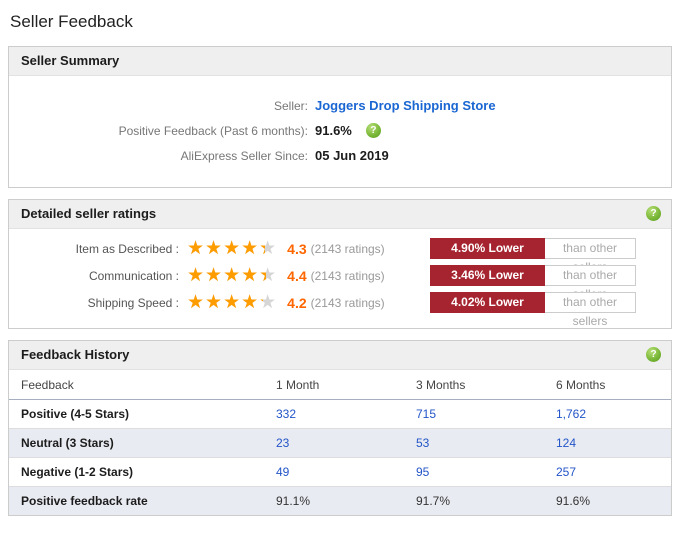  I want to click on positive-feedback-label: Positive Feedback (Past 6 months):, so click(213, 130).